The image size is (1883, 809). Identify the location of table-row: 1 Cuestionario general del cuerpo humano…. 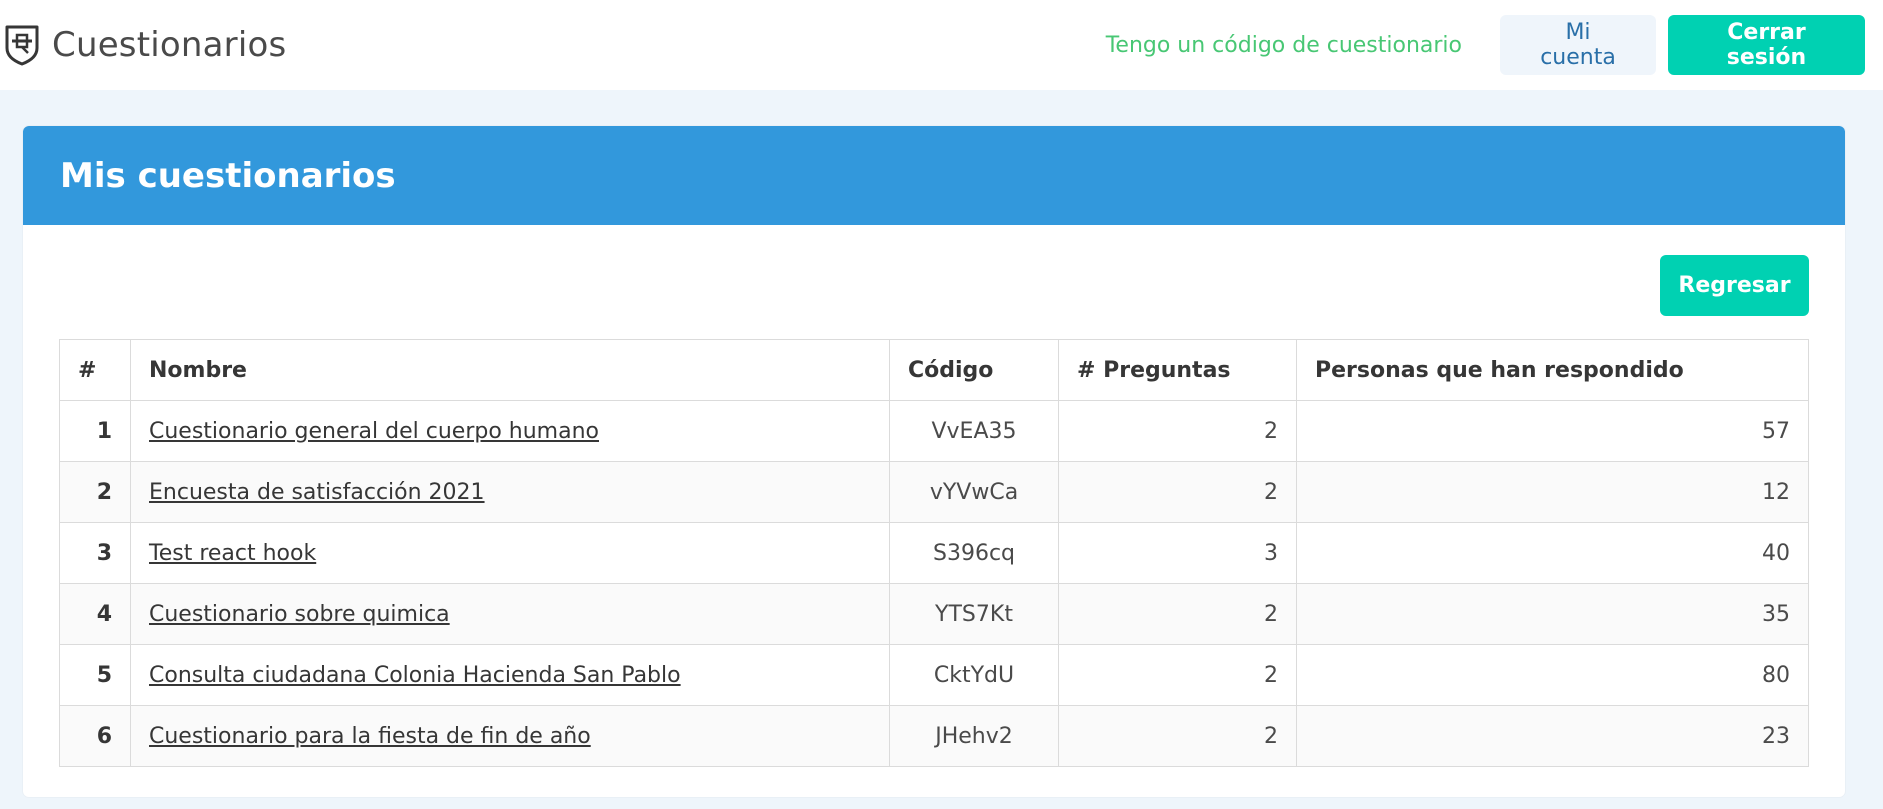
(934, 431).